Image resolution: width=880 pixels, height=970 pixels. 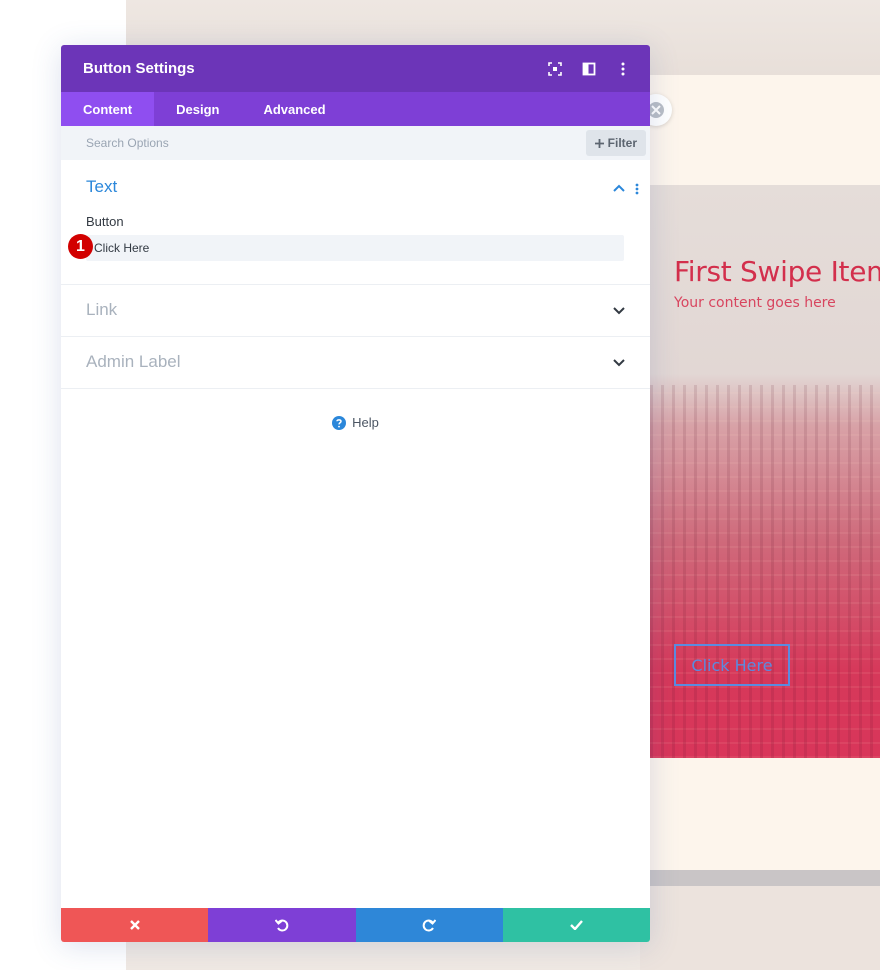 I want to click on group-text: Text Button Click Here, so click(x=355, y=222).